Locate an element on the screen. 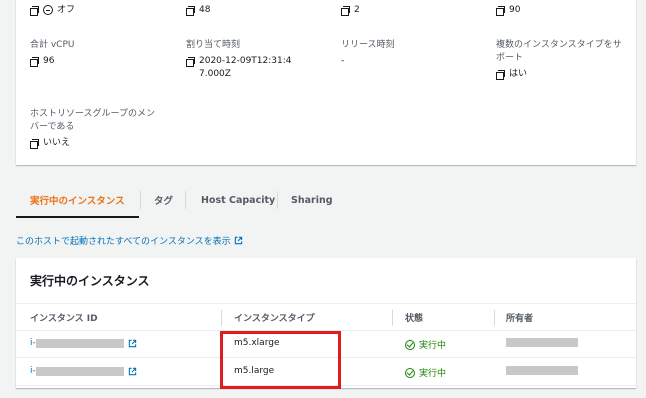  detail-label: 割り当て時刻 is located at coordinates (213, 45).